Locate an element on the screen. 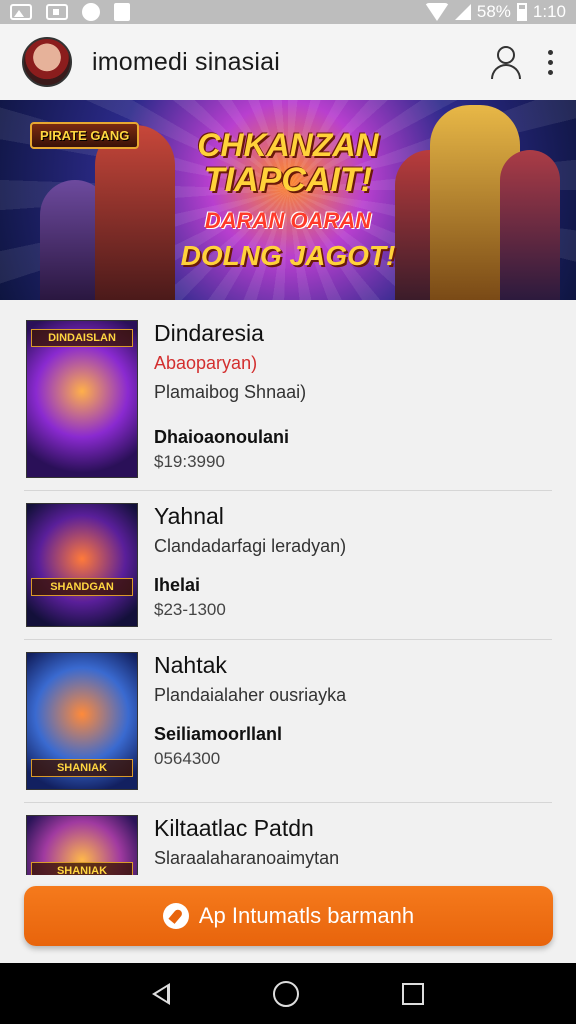 This screenshot has height=1024, width=576. game-subtitle: Abaoparyan) is located at coordinates (206, 363).